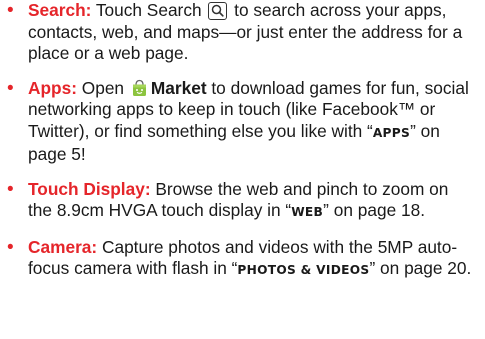 Image resolution: width=485 pixels, height=339 pixels. Describe the element at coordinates (60, 10) in the screenshot. I see `item-heading: Search:` at that location.